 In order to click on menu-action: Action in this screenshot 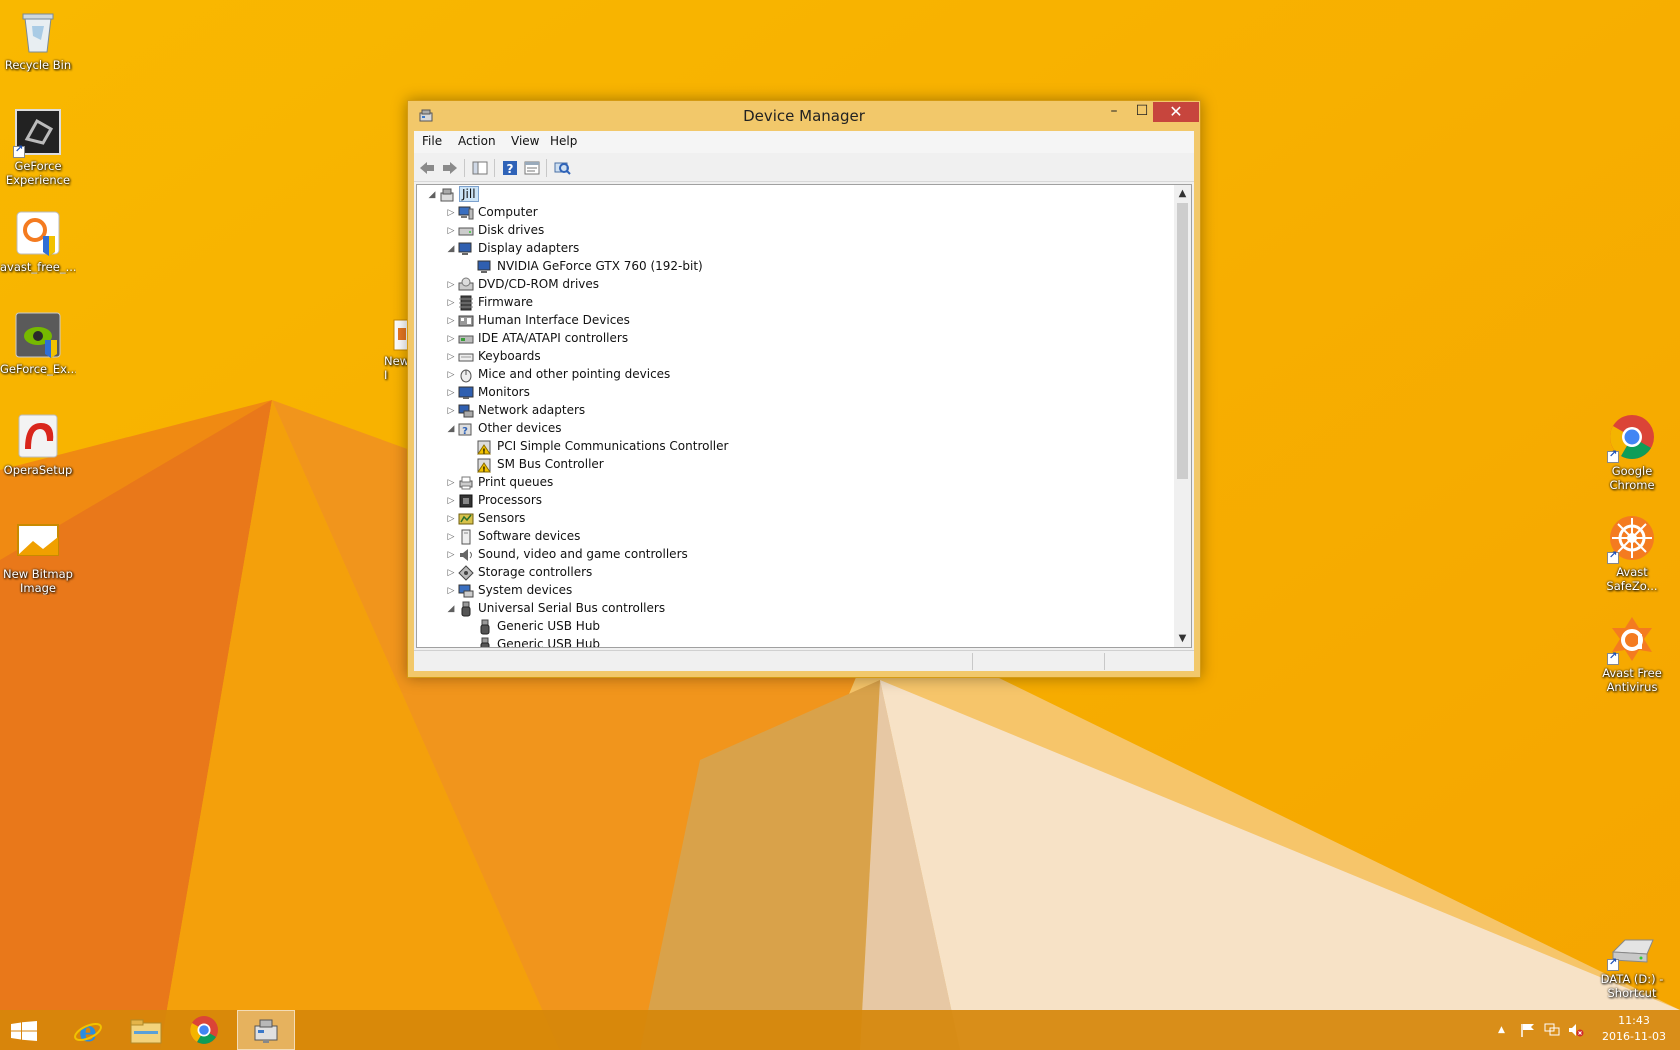, I will do `click(477, 141)`.